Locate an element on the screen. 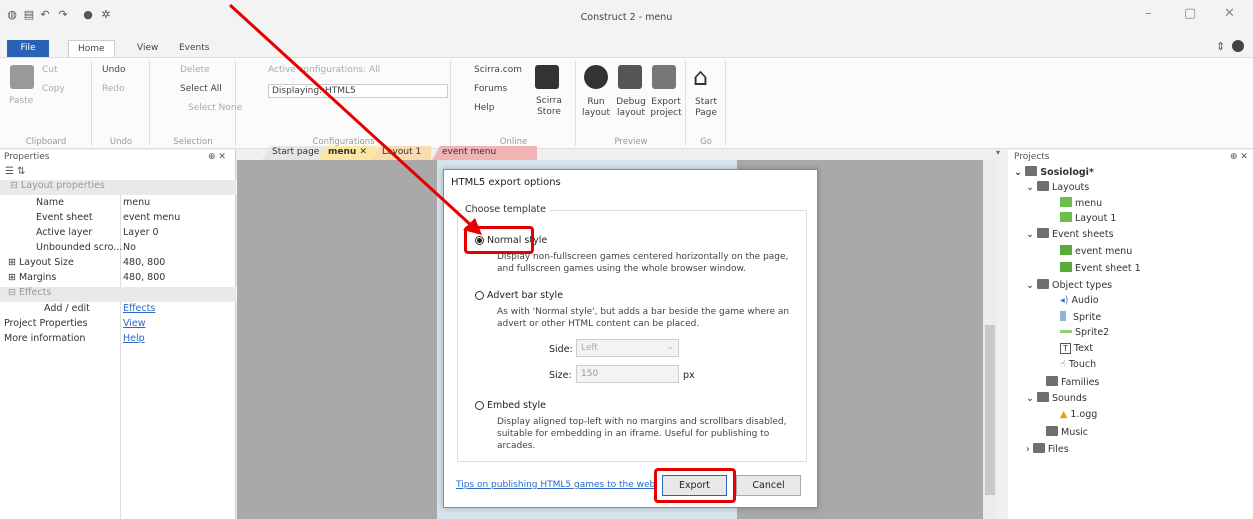 This screenshot has height=519, width=1253. tree-music: Music is located at coordinates (1067, 432).